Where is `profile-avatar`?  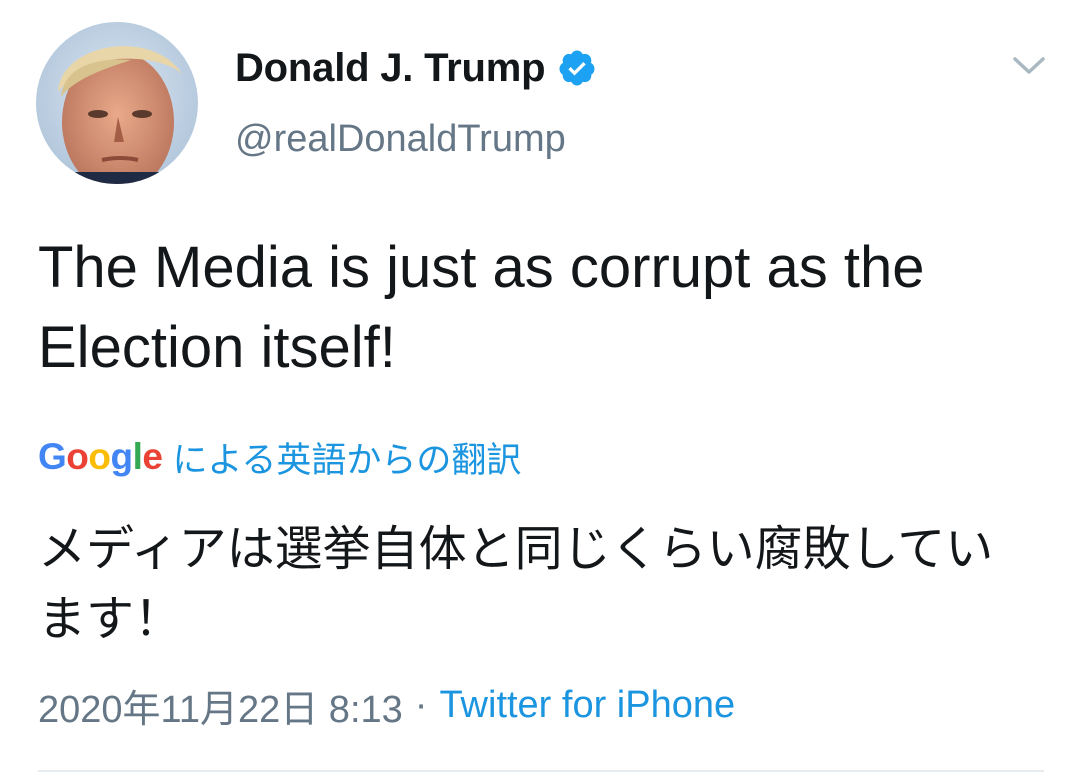 profile-avatar is located at coordinates (117, 103).